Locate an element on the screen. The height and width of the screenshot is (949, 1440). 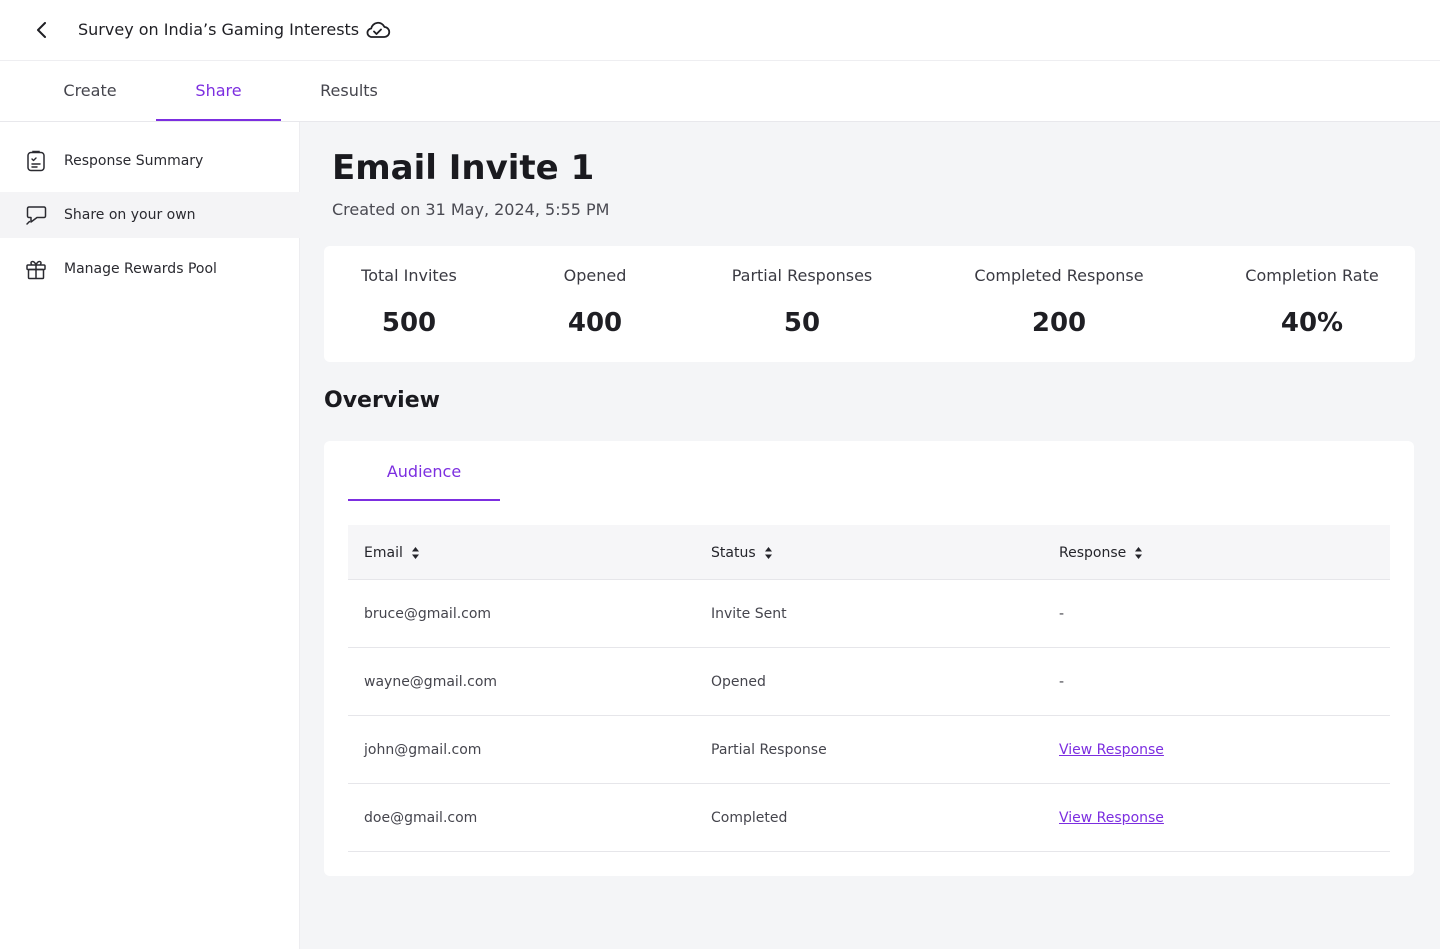
stat-label: Opened is located at coordinates (595, 275).